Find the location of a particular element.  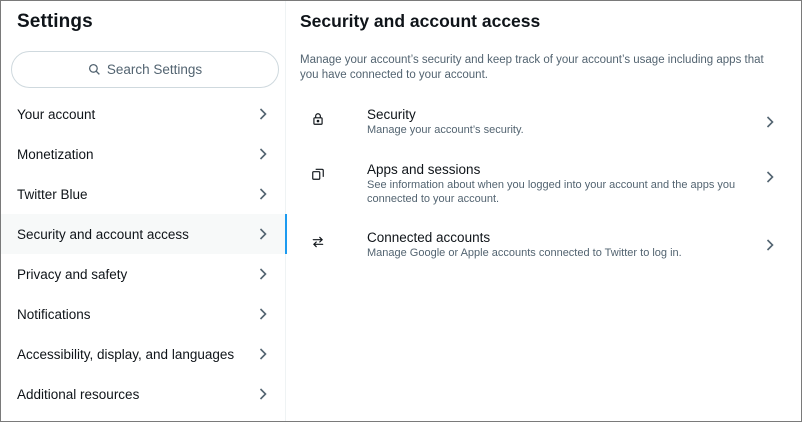

option-title: Apps and sessions is located at coordinates (424, 169).